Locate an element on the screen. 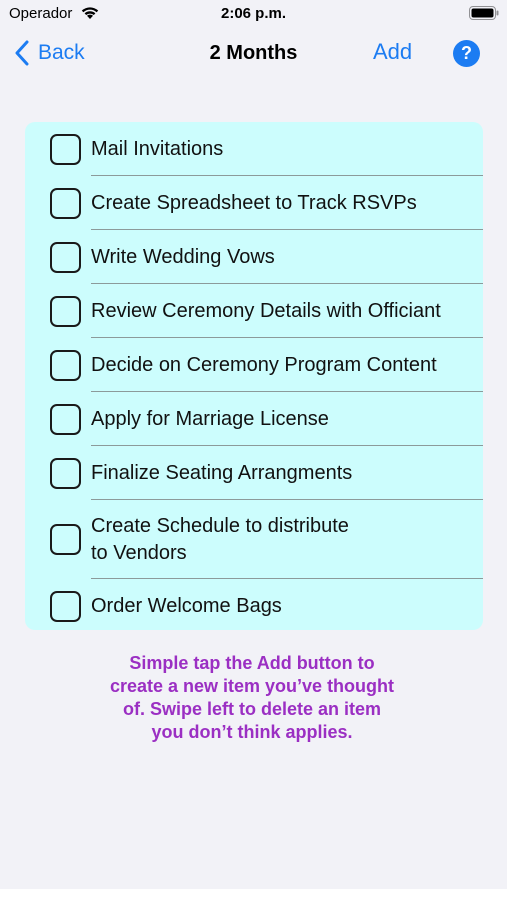  checklist-item-label: Mail Invitations is located at coordinates (281, 149).